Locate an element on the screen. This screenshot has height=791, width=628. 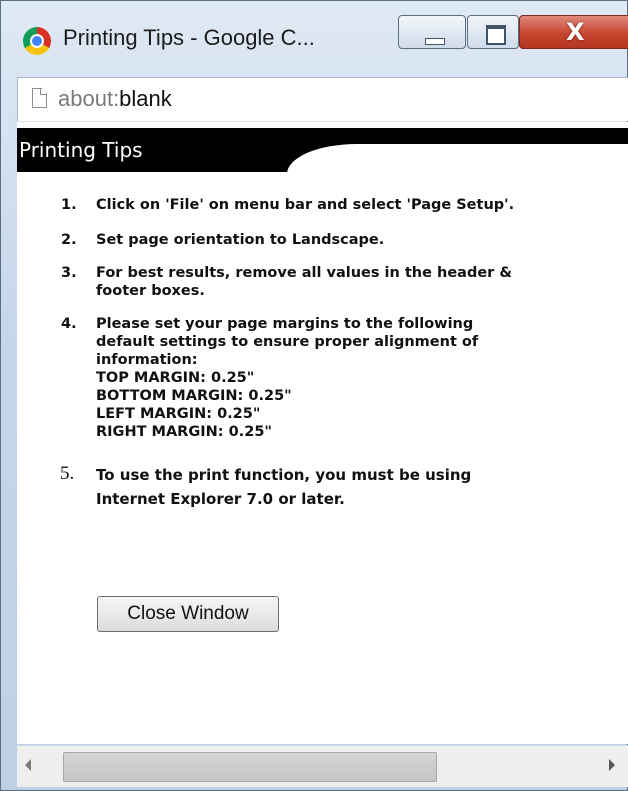
list-item-text: Set page orientation to Landscape. is located at coordinates (240, 240).